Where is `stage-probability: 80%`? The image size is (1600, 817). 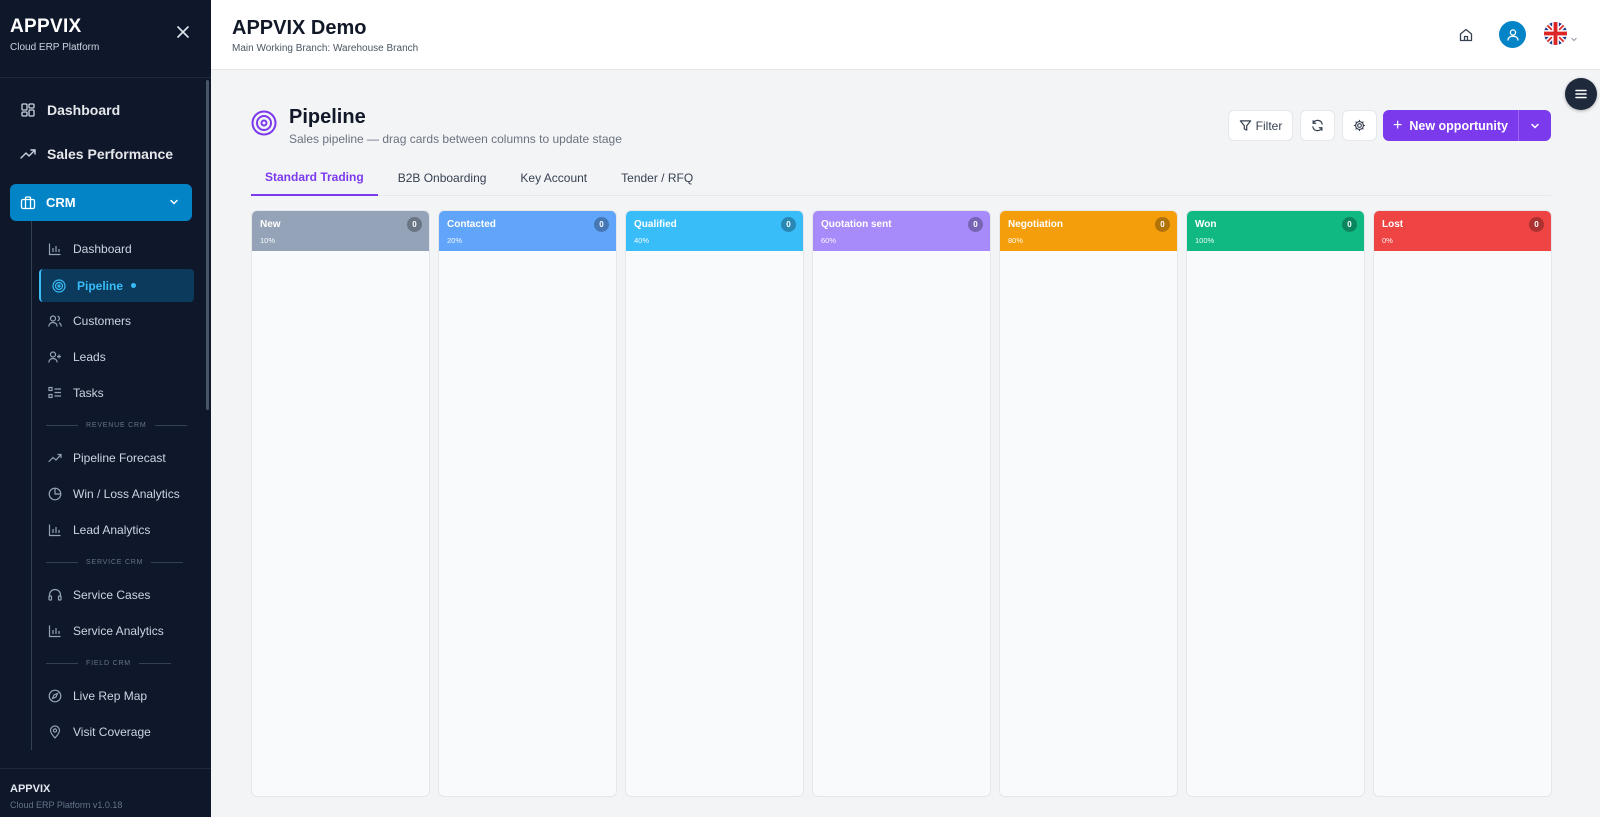 stage-probability: 80% is located at coordinates (1016, 240).